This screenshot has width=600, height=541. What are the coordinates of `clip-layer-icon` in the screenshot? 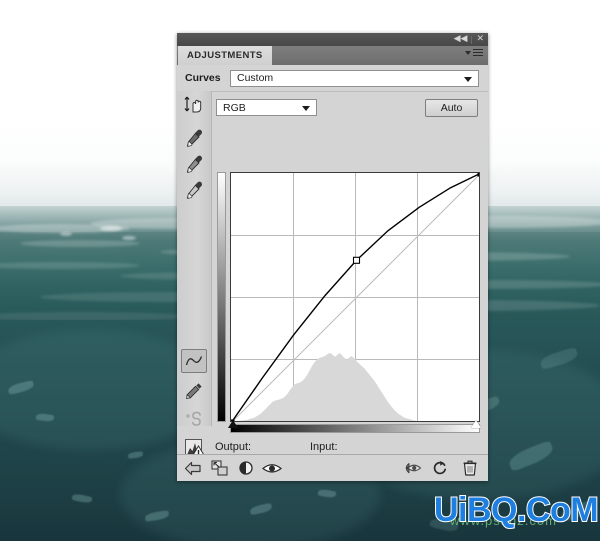 It's located at (219, 468).